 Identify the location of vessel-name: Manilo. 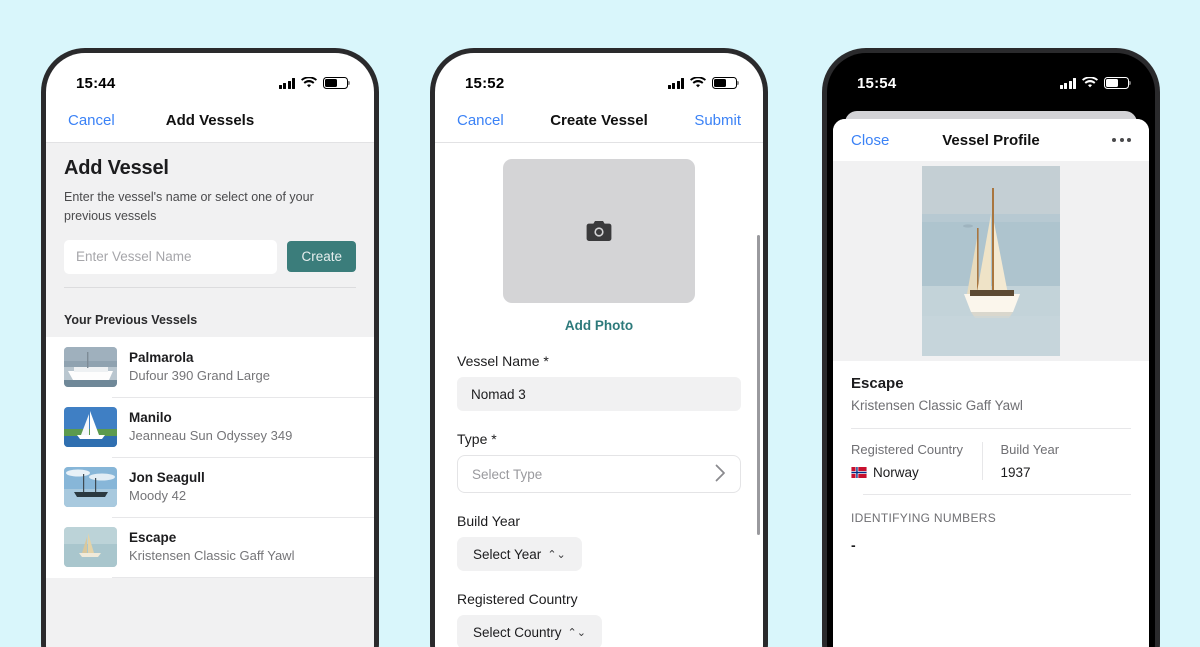
(150, 417).